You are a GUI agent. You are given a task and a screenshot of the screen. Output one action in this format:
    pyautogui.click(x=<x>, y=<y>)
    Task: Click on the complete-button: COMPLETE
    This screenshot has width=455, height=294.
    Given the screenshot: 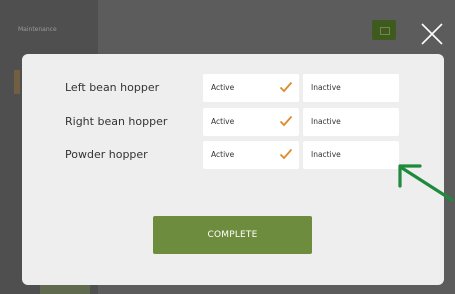 What is the action you would take?
    pyautogui.click(x=232, y=235)
    